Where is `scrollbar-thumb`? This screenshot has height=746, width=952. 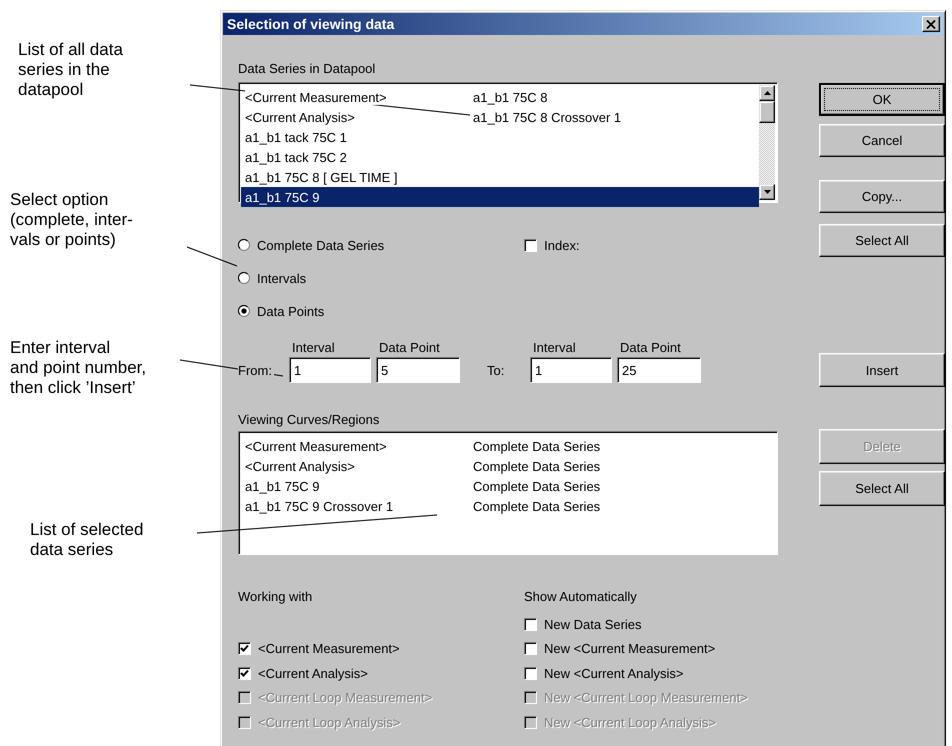
scrollbar-thumb is located at coordinates (767, 112).